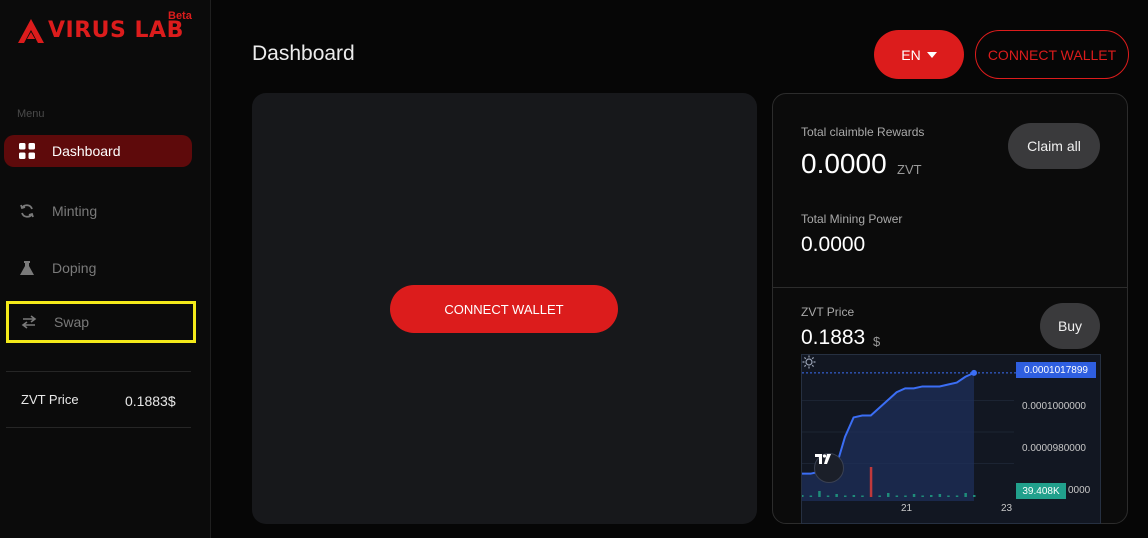 The height and width of the screenshot is (538, 1148). What do you see at coordinates (1054, 146) in the screenshot?
I see `claim-all-button: Claim all` at bounding box center [1054, 146].